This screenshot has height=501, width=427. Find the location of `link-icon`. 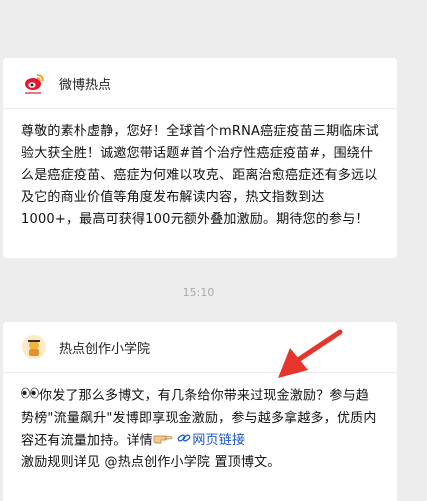

link-icon is located at coordinates (184, 441).